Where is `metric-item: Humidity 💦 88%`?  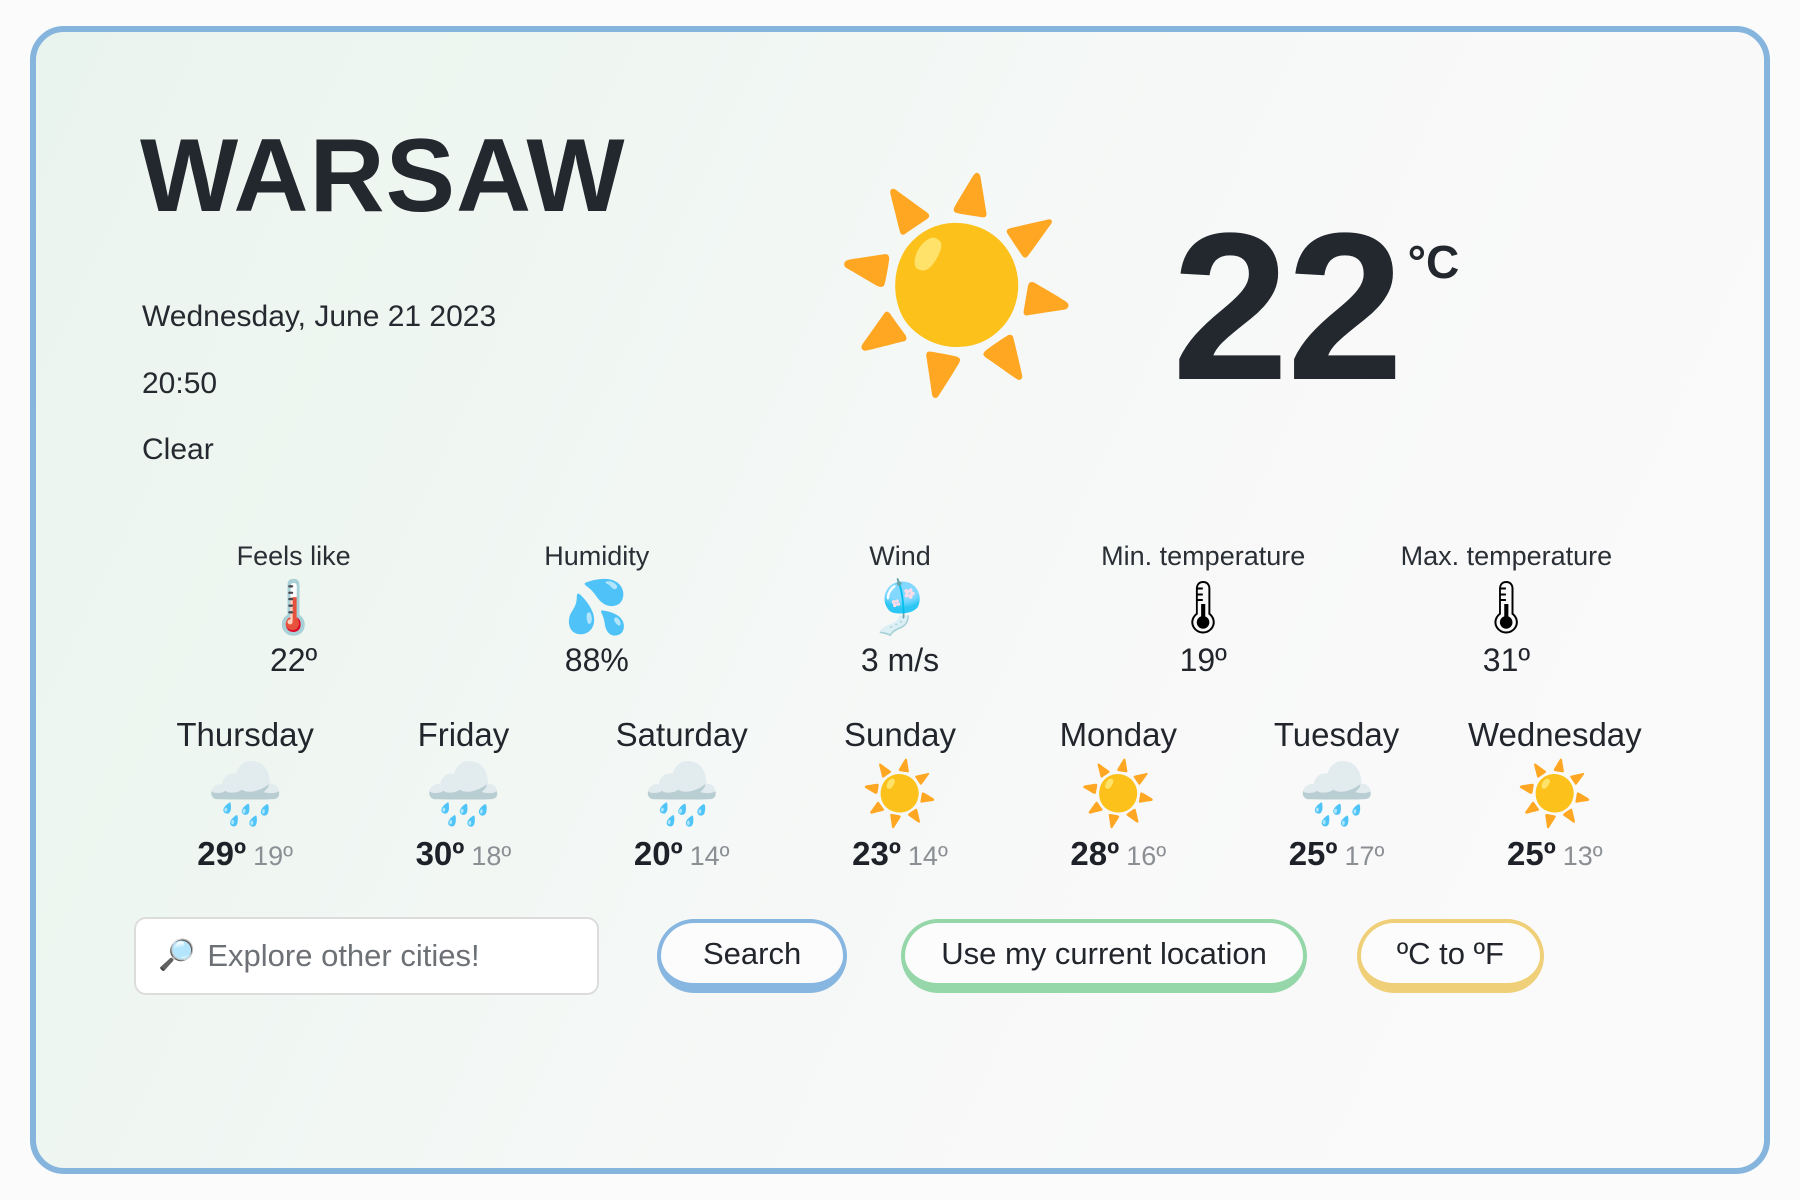
metric-item: Humidity 💦 88% is located at coordinates (596, 609).